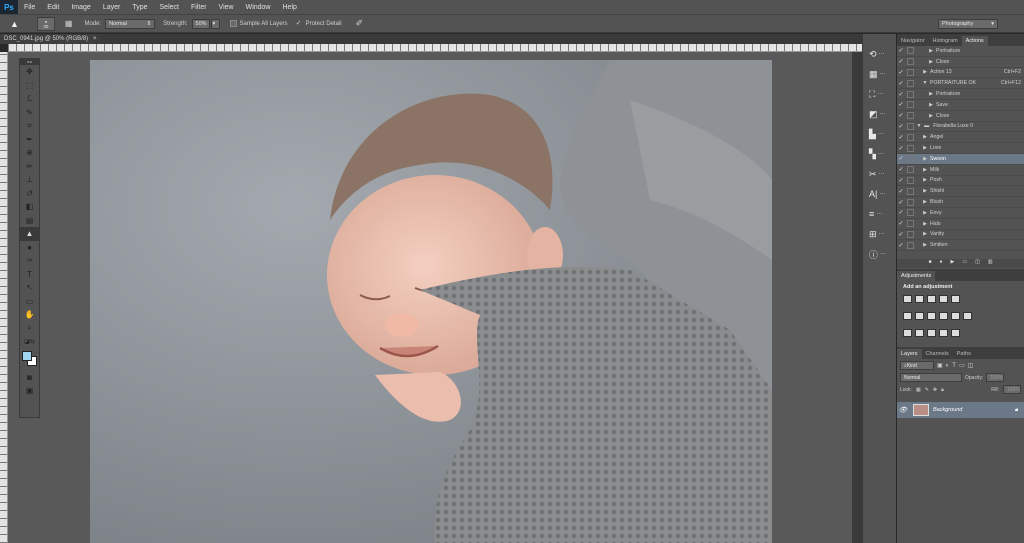 The image size is (1024, 543). I want to click on character-styles-panel-icon: A| ···, so click(879, 194).